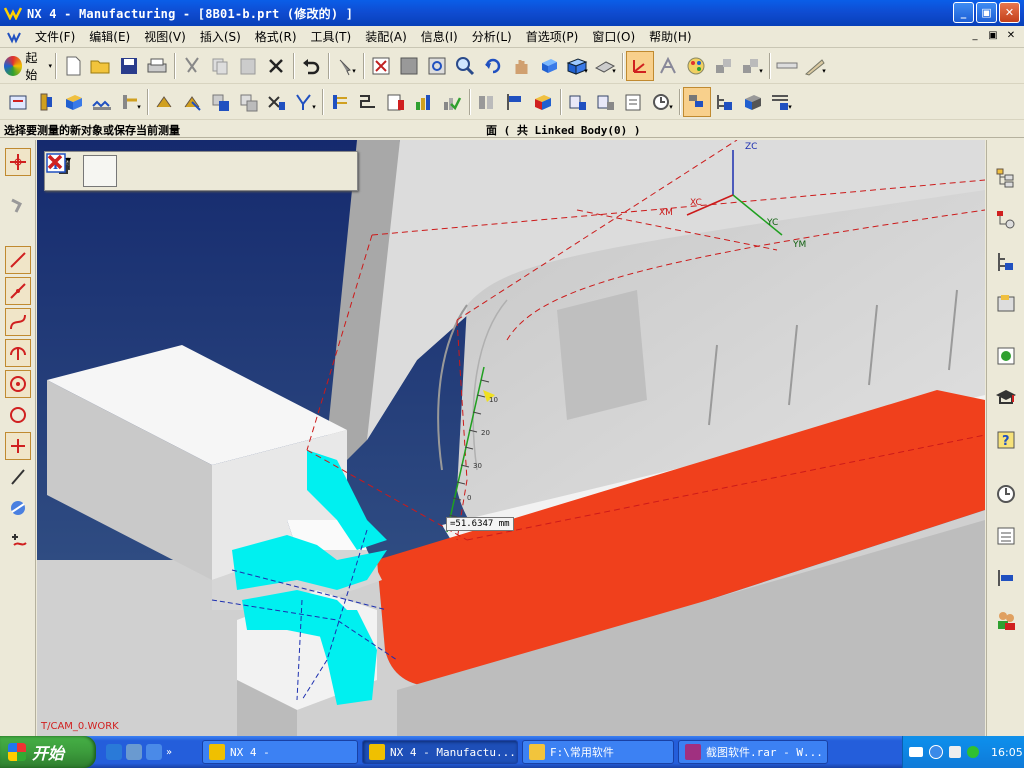 This screenshot has height=768, width=1024. I want to click on assembly-navigator-icon, so click(1006, 178).